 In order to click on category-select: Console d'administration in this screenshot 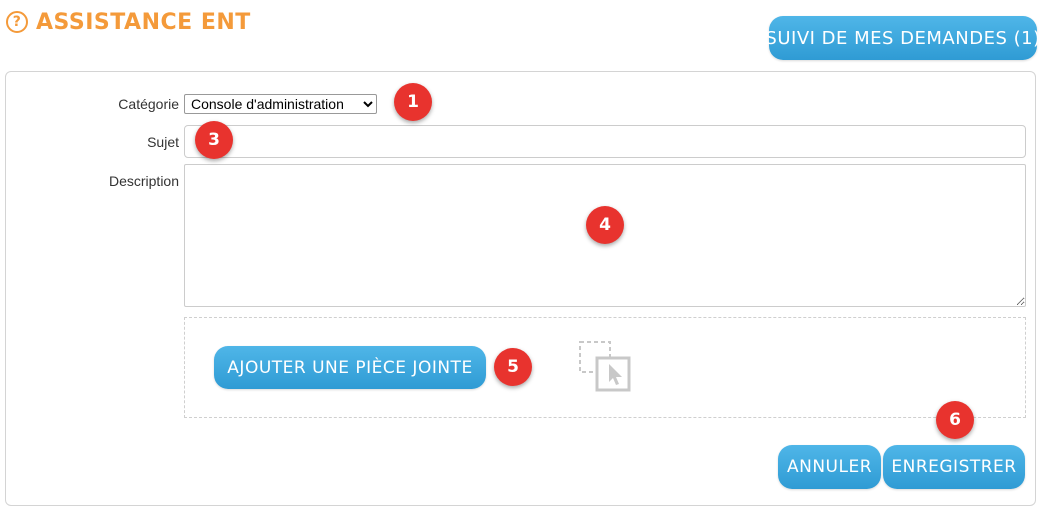, I will do `click(280, 104)`.